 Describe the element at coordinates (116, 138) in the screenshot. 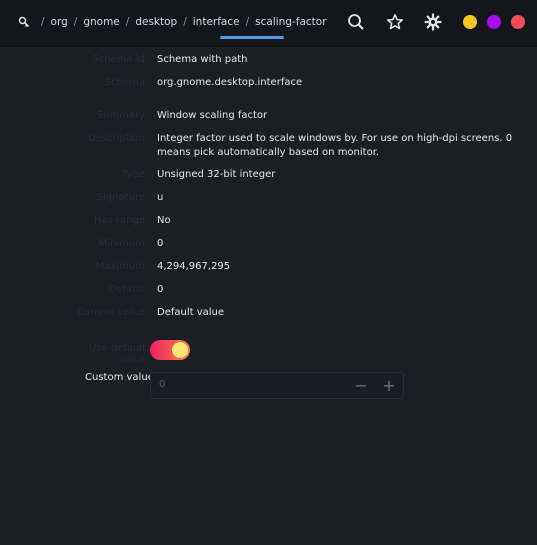

I see `property-label: Description` at that location.